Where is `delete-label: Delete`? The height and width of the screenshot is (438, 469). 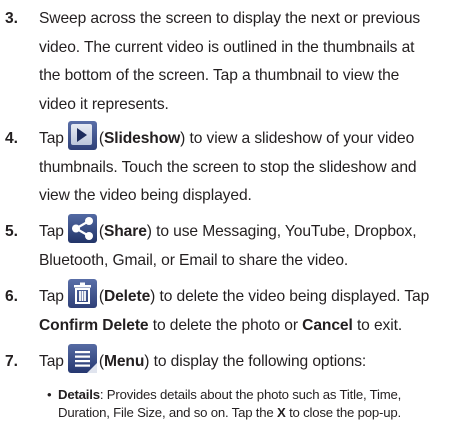
delete-label: Delete is located at coordinates (127, 296).